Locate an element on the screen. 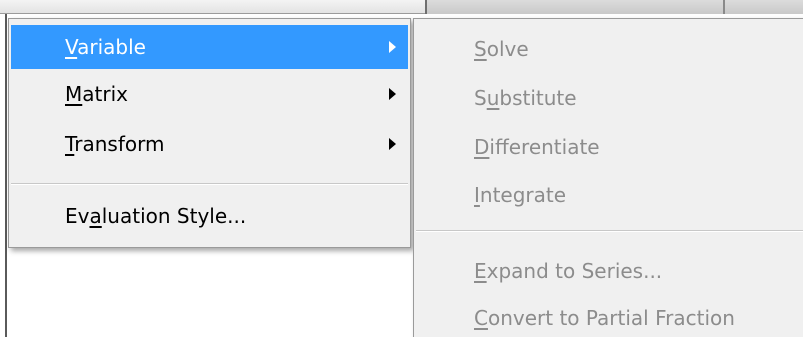  menu-item-label: Matrix is located at coordinates (96, 94).